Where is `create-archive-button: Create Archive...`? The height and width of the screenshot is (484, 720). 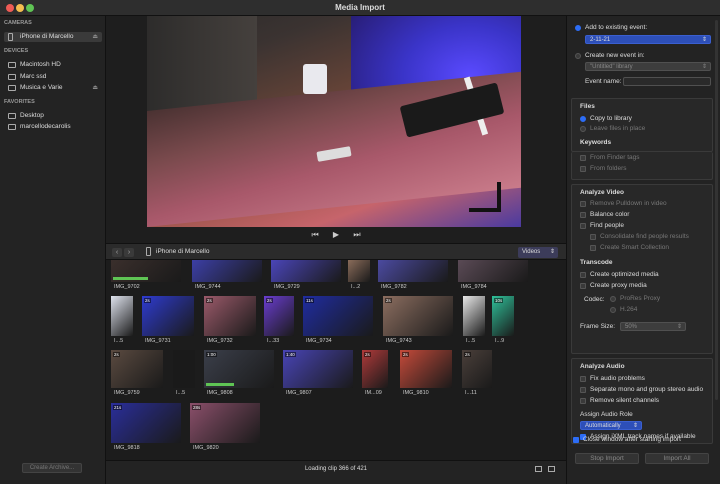
create-archive-button: Create Archive... is located at coordinates (52, 468).